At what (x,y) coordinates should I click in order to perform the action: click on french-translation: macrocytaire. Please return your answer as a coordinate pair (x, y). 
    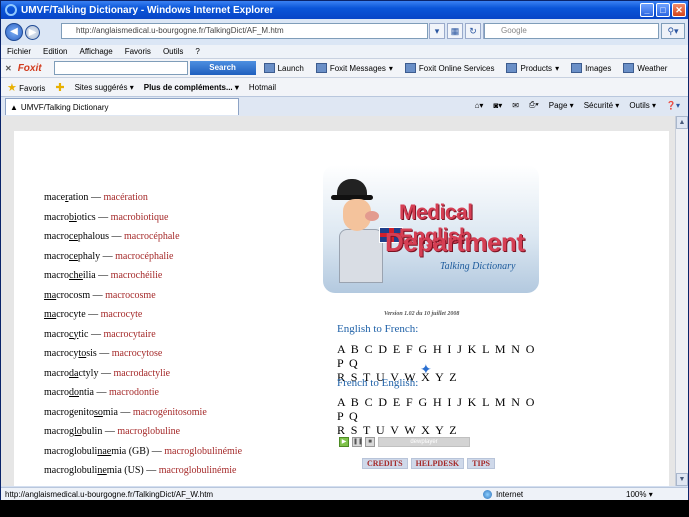
    Looking at the image, I should click on (129, 334).